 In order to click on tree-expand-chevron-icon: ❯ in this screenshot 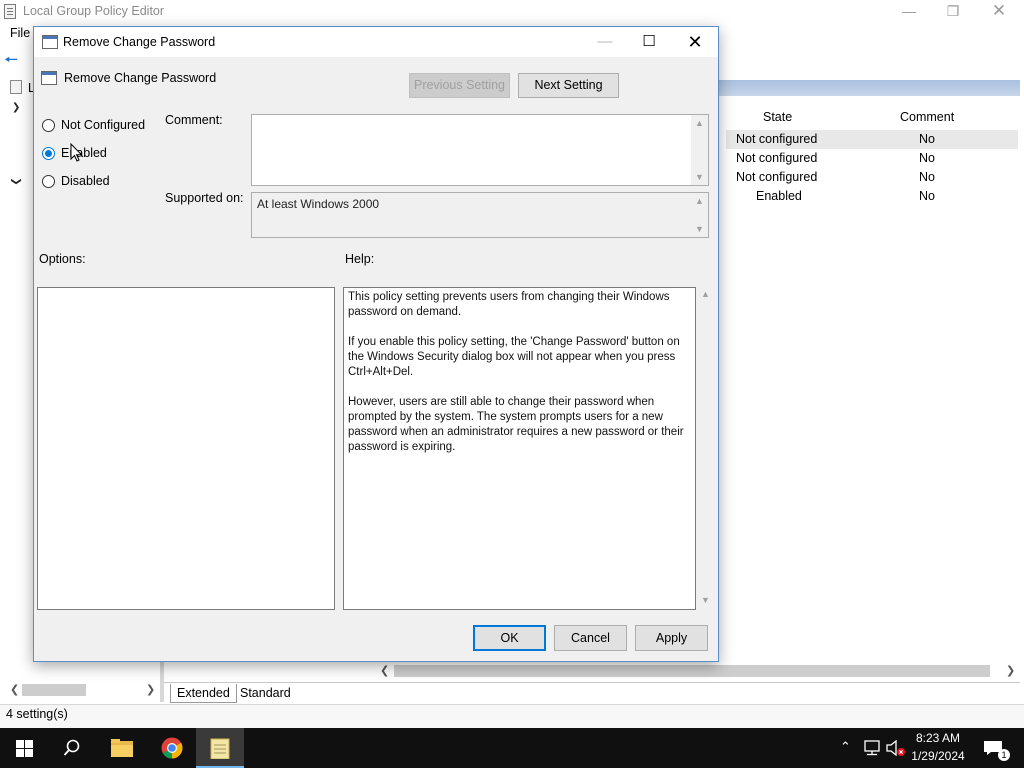, I will do `click(16, 107)`.